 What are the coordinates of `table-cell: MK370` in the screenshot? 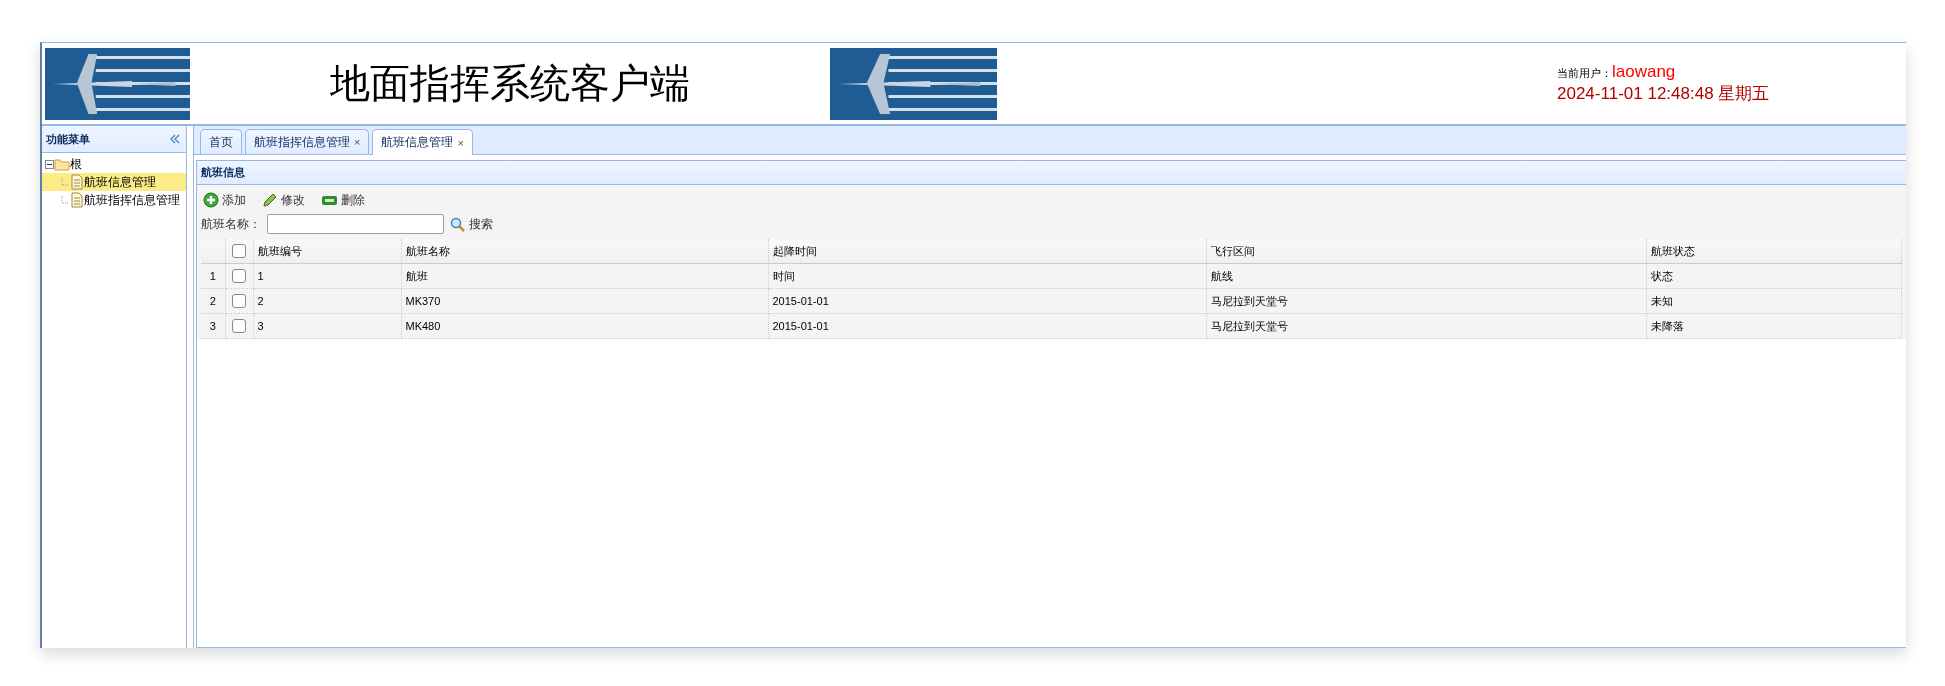 It's located at (584, 301).